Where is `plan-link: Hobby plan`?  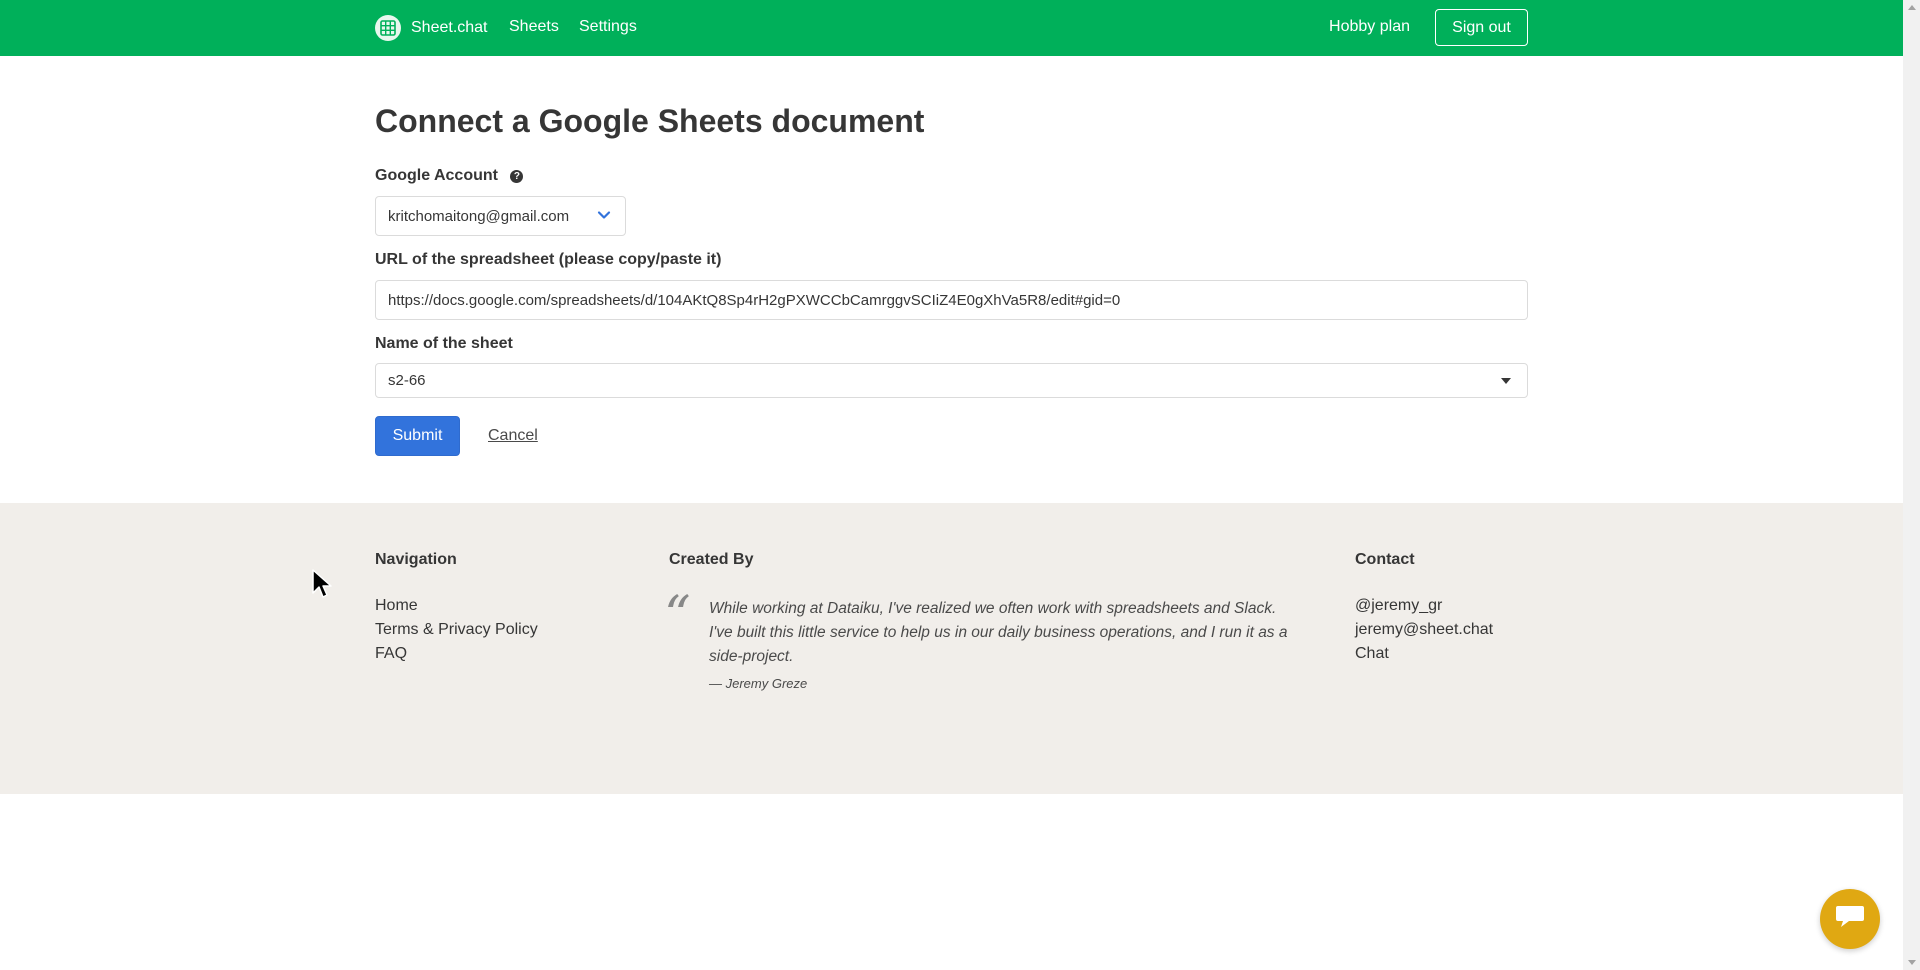 plan-link: Hobby plan is located at coordinates (1369, 27).